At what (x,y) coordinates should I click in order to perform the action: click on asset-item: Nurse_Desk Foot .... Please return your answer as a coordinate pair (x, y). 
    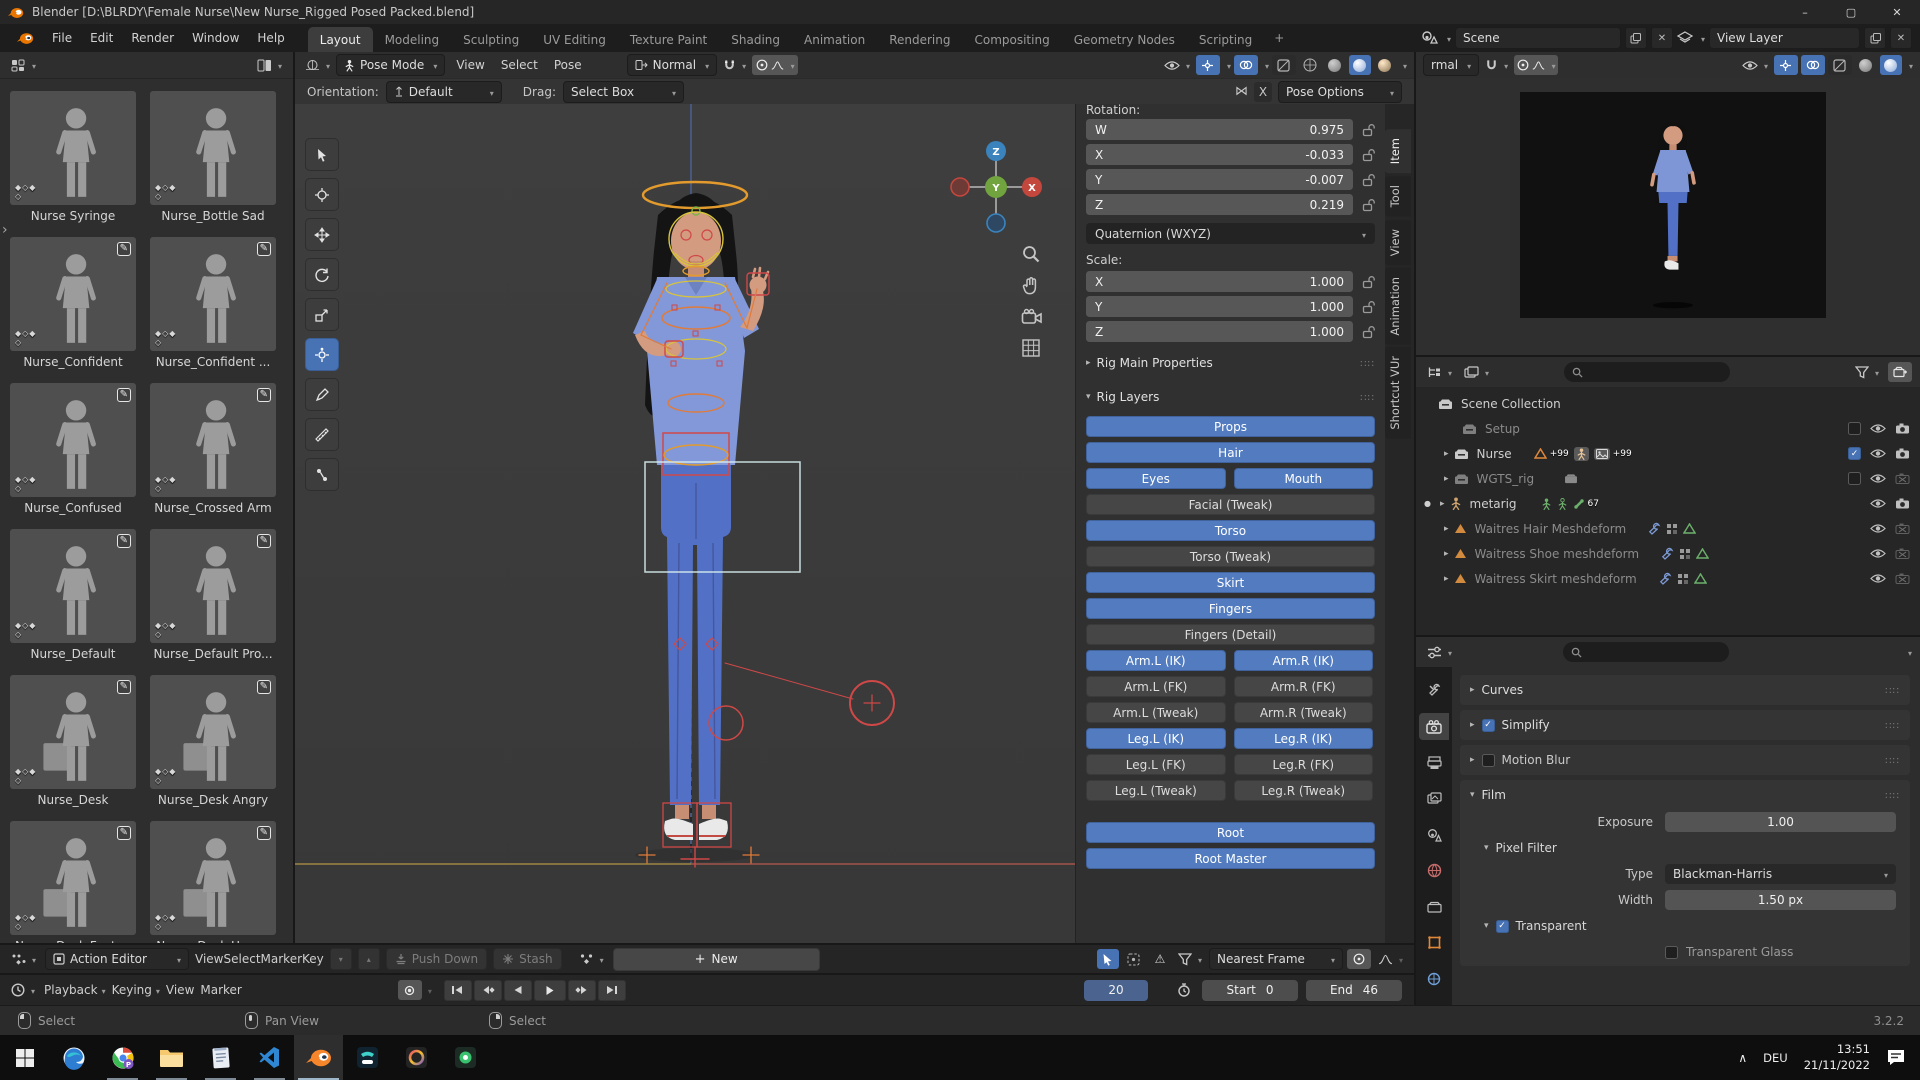
    Looking at the image, I should click on (73, 882).